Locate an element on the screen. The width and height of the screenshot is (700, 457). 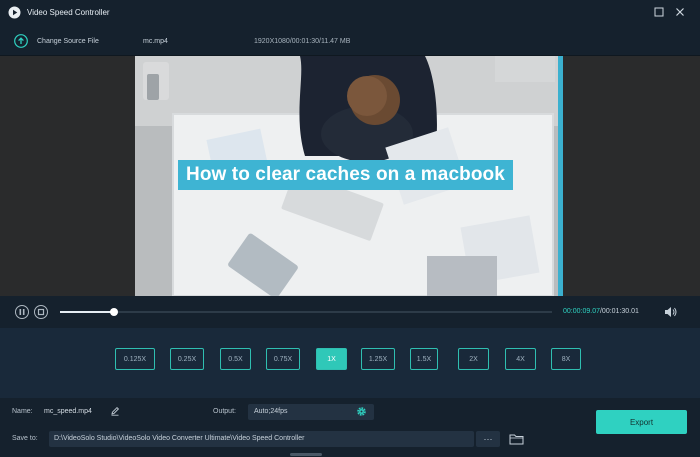
close-icon is located at coordinates (680, 12).